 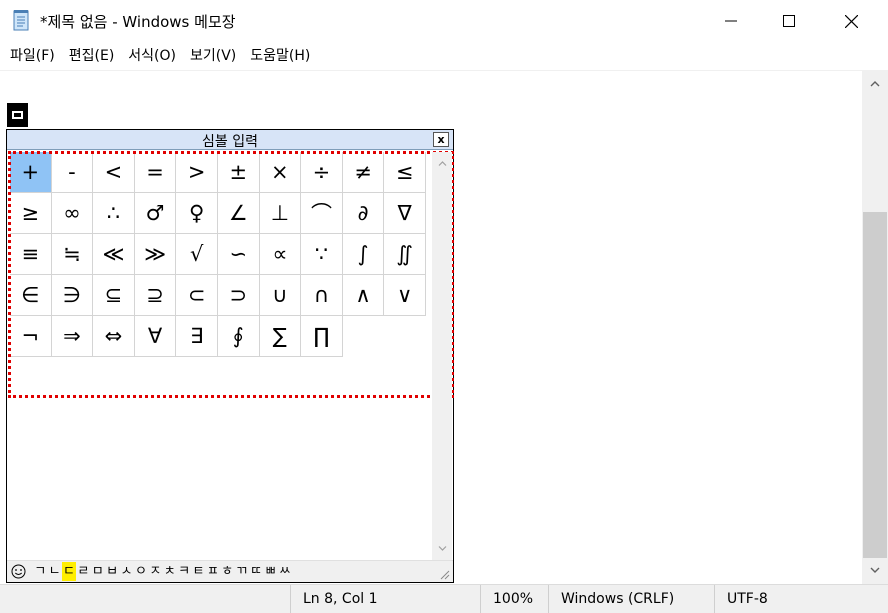 What do you see at coordinates (155, 336) in the screenshot?
I see `symbol-cell: ∀` at bounding box center [155, 336].